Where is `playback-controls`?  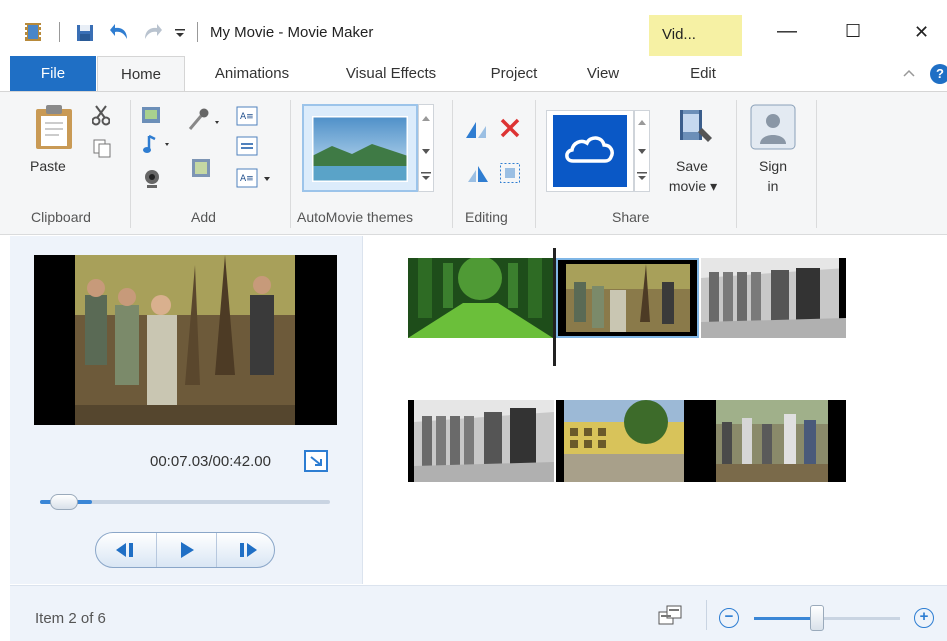
playback-controls is located at coordinates (185, 550).